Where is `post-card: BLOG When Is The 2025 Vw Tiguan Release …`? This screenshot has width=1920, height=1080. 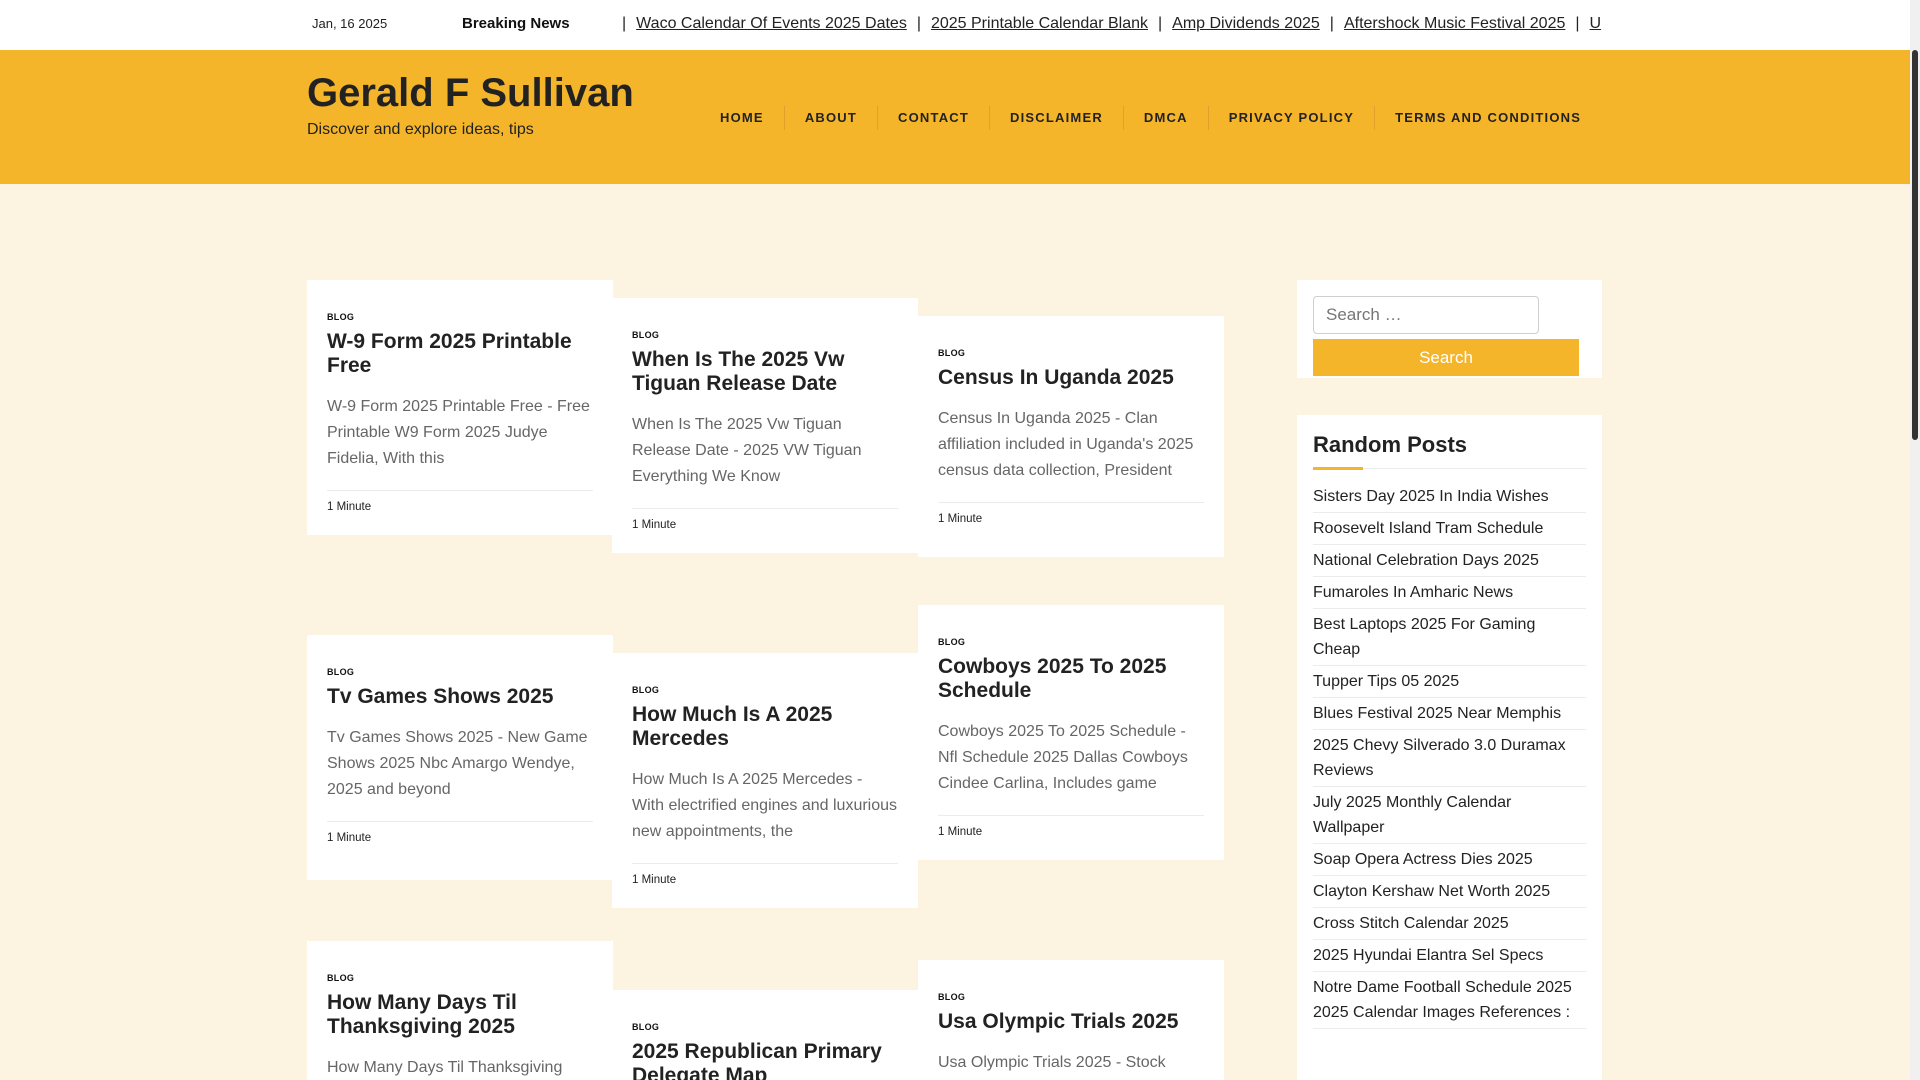
post-card: BLOG When Is The 2025 Vw Tiguan Release … is located at coordinates (765, 425).